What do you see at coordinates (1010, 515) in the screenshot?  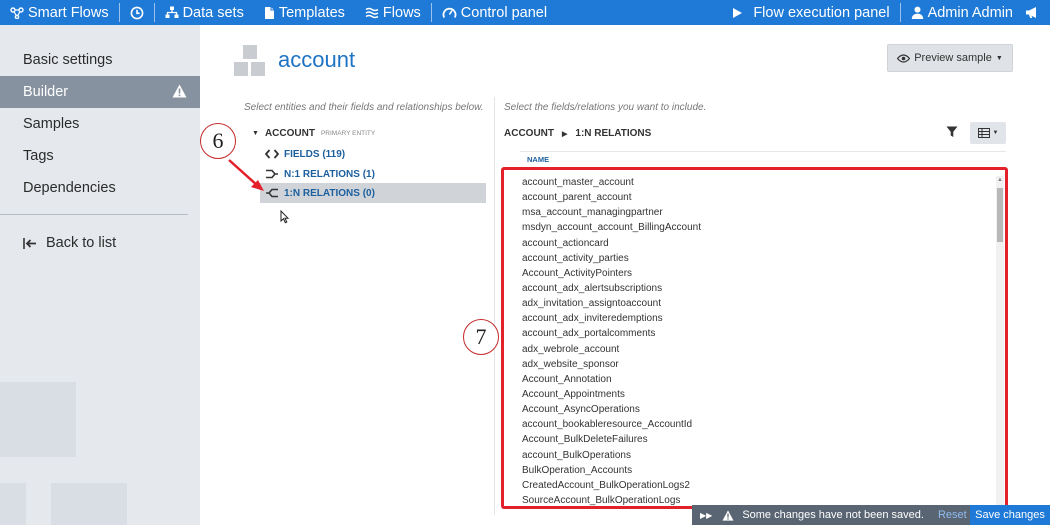 I see `save-changes-button: Save changes` at bounding box center [1010, 515].